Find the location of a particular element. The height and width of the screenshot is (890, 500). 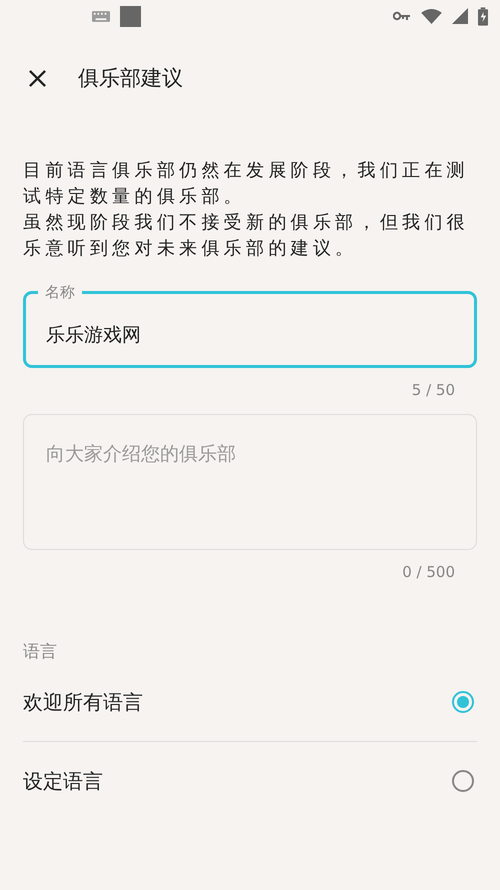

key-icon is located at coordinates (402, 16).